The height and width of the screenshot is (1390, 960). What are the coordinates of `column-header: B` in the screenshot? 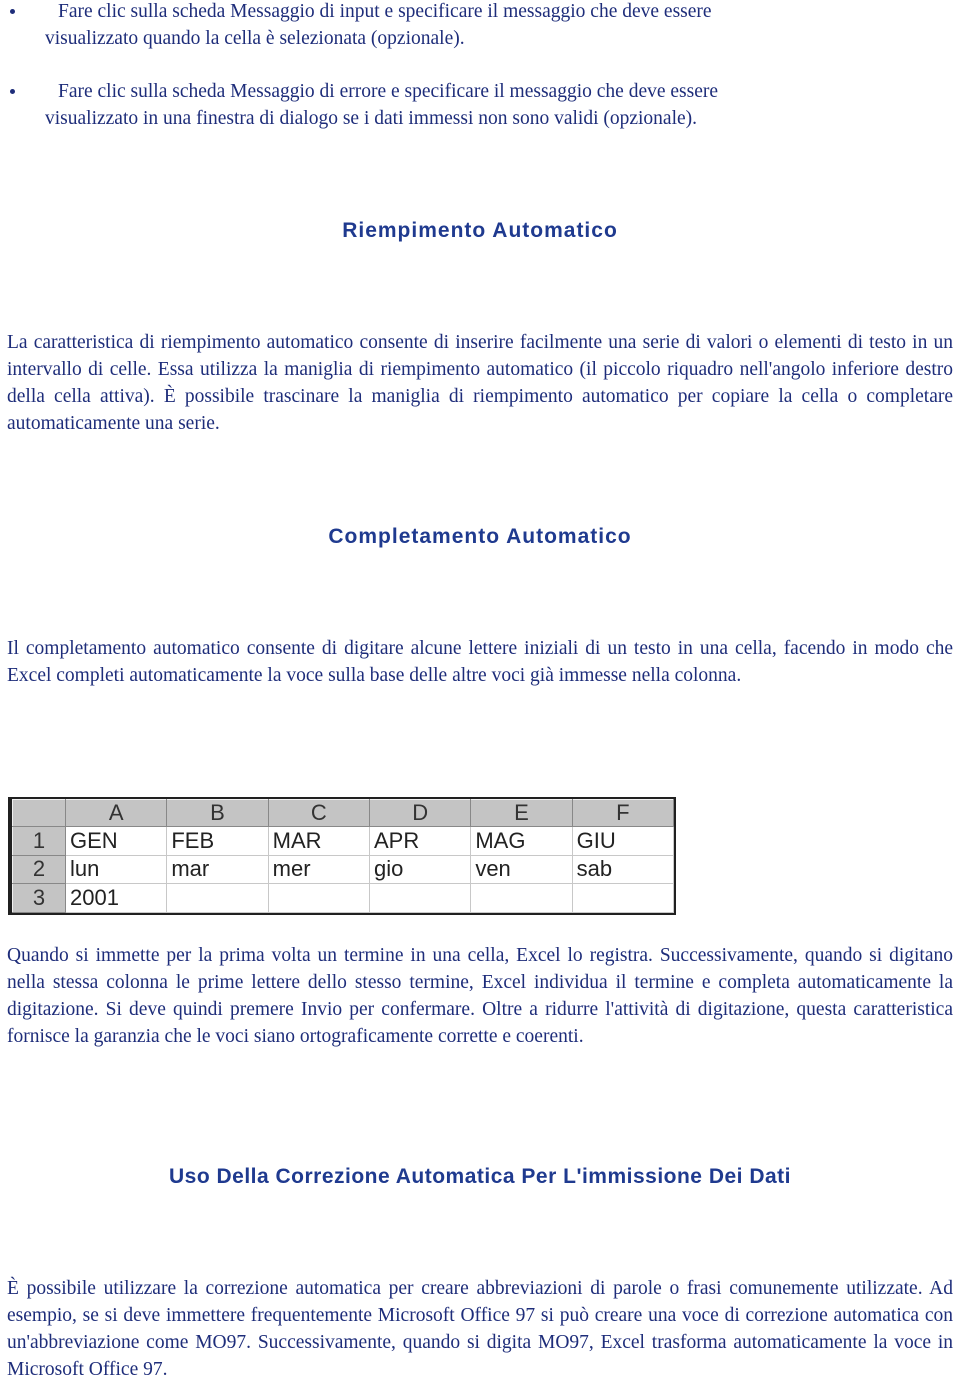 It's located at (217, 813).